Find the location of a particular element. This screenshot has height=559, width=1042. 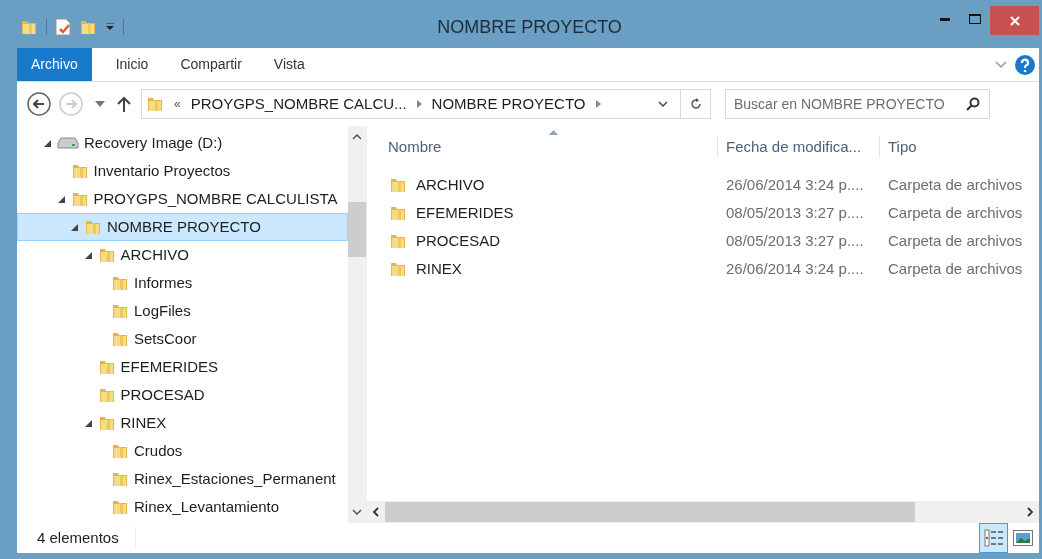

tree-item: EFEMERIDES is located at coordinates (182, 367).